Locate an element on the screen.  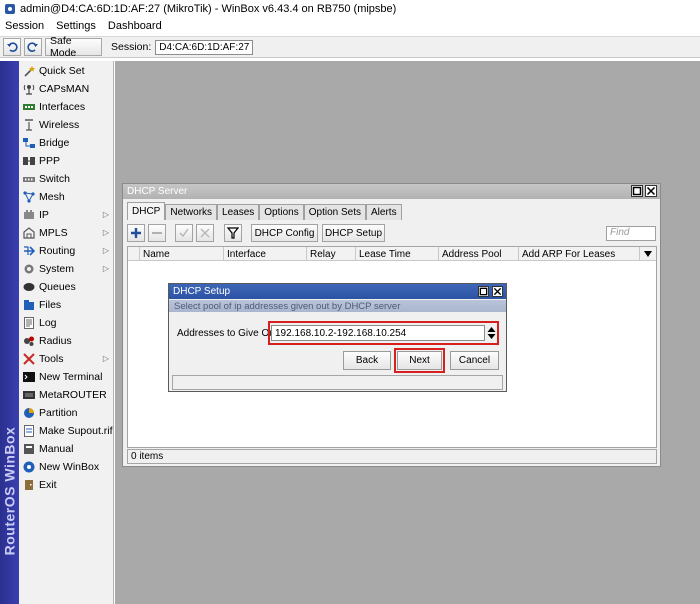
wand-icon is located at coordinates (29, 71).